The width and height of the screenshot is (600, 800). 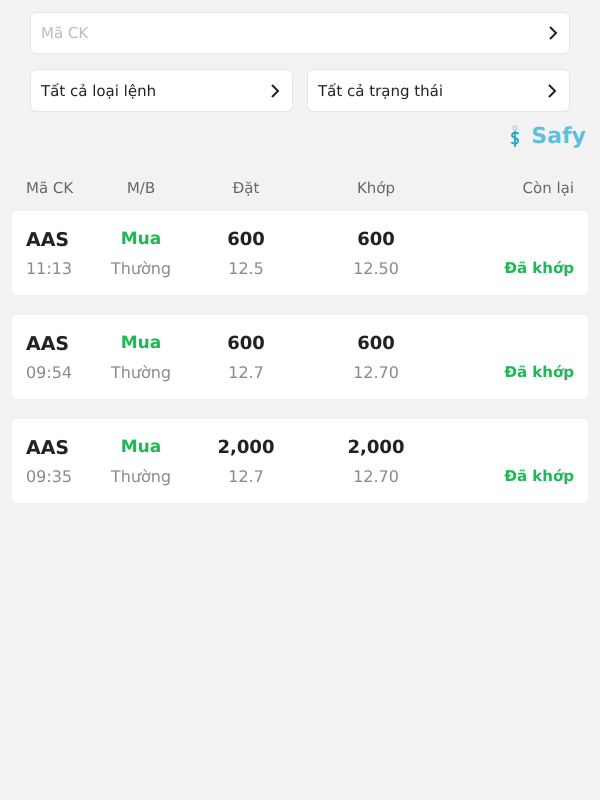 What do you see at coordinates (300, 33) in the screenshot?
I see `search-field: Mã CK` at bounding box center [300, 33].